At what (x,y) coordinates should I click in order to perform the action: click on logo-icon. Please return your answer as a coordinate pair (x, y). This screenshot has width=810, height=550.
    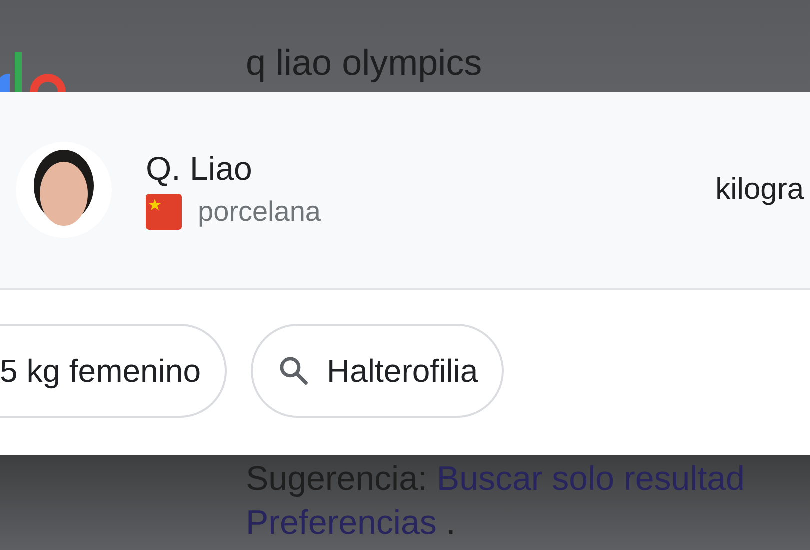
    Looking at the image, I should click on (33, 72).